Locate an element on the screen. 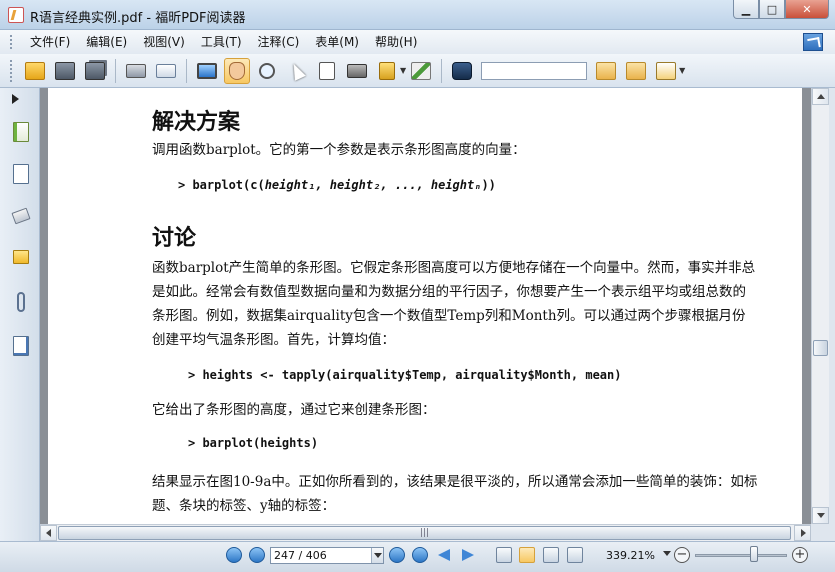 This screenshot has height=572, width=835. lock-icon is located at coordinates (387, 70).